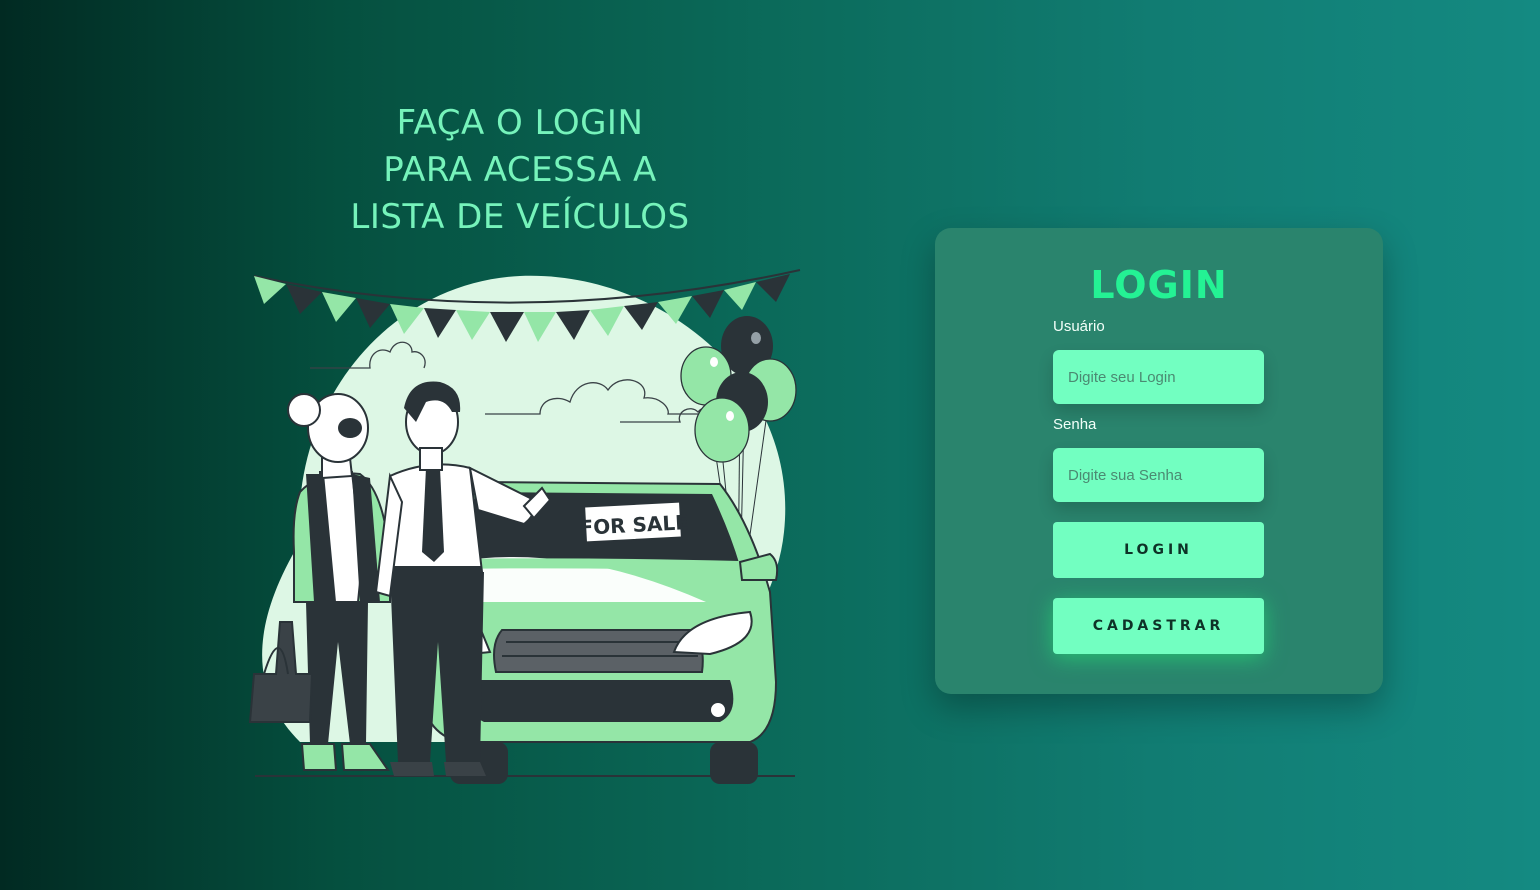  Describe the element at coordinates (1158, 550) in the screenshot. I see `login-button: LOGIN` at that location.